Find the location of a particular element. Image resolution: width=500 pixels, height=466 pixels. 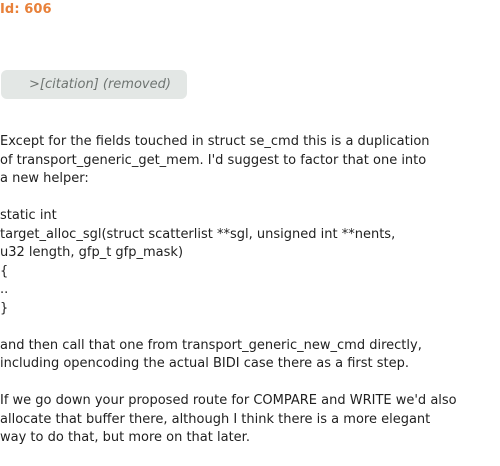

code-line: u32 length, gfp_t gfp_mask) is located at coordinates (92, 252).